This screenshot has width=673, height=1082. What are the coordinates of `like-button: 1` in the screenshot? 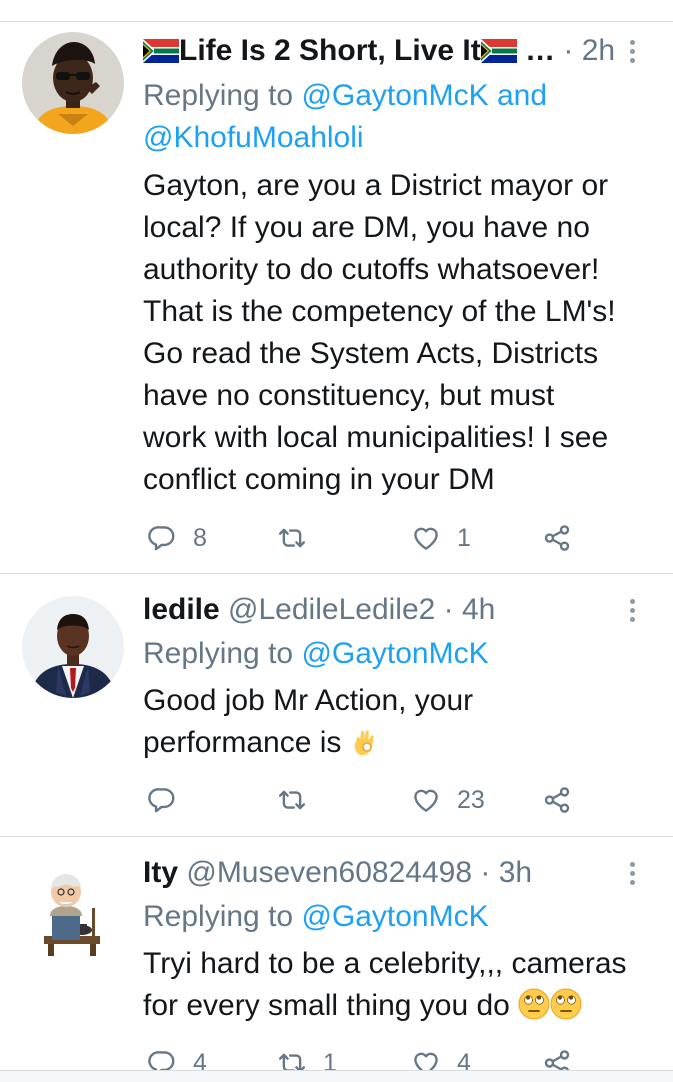 It's located at (441, 538).